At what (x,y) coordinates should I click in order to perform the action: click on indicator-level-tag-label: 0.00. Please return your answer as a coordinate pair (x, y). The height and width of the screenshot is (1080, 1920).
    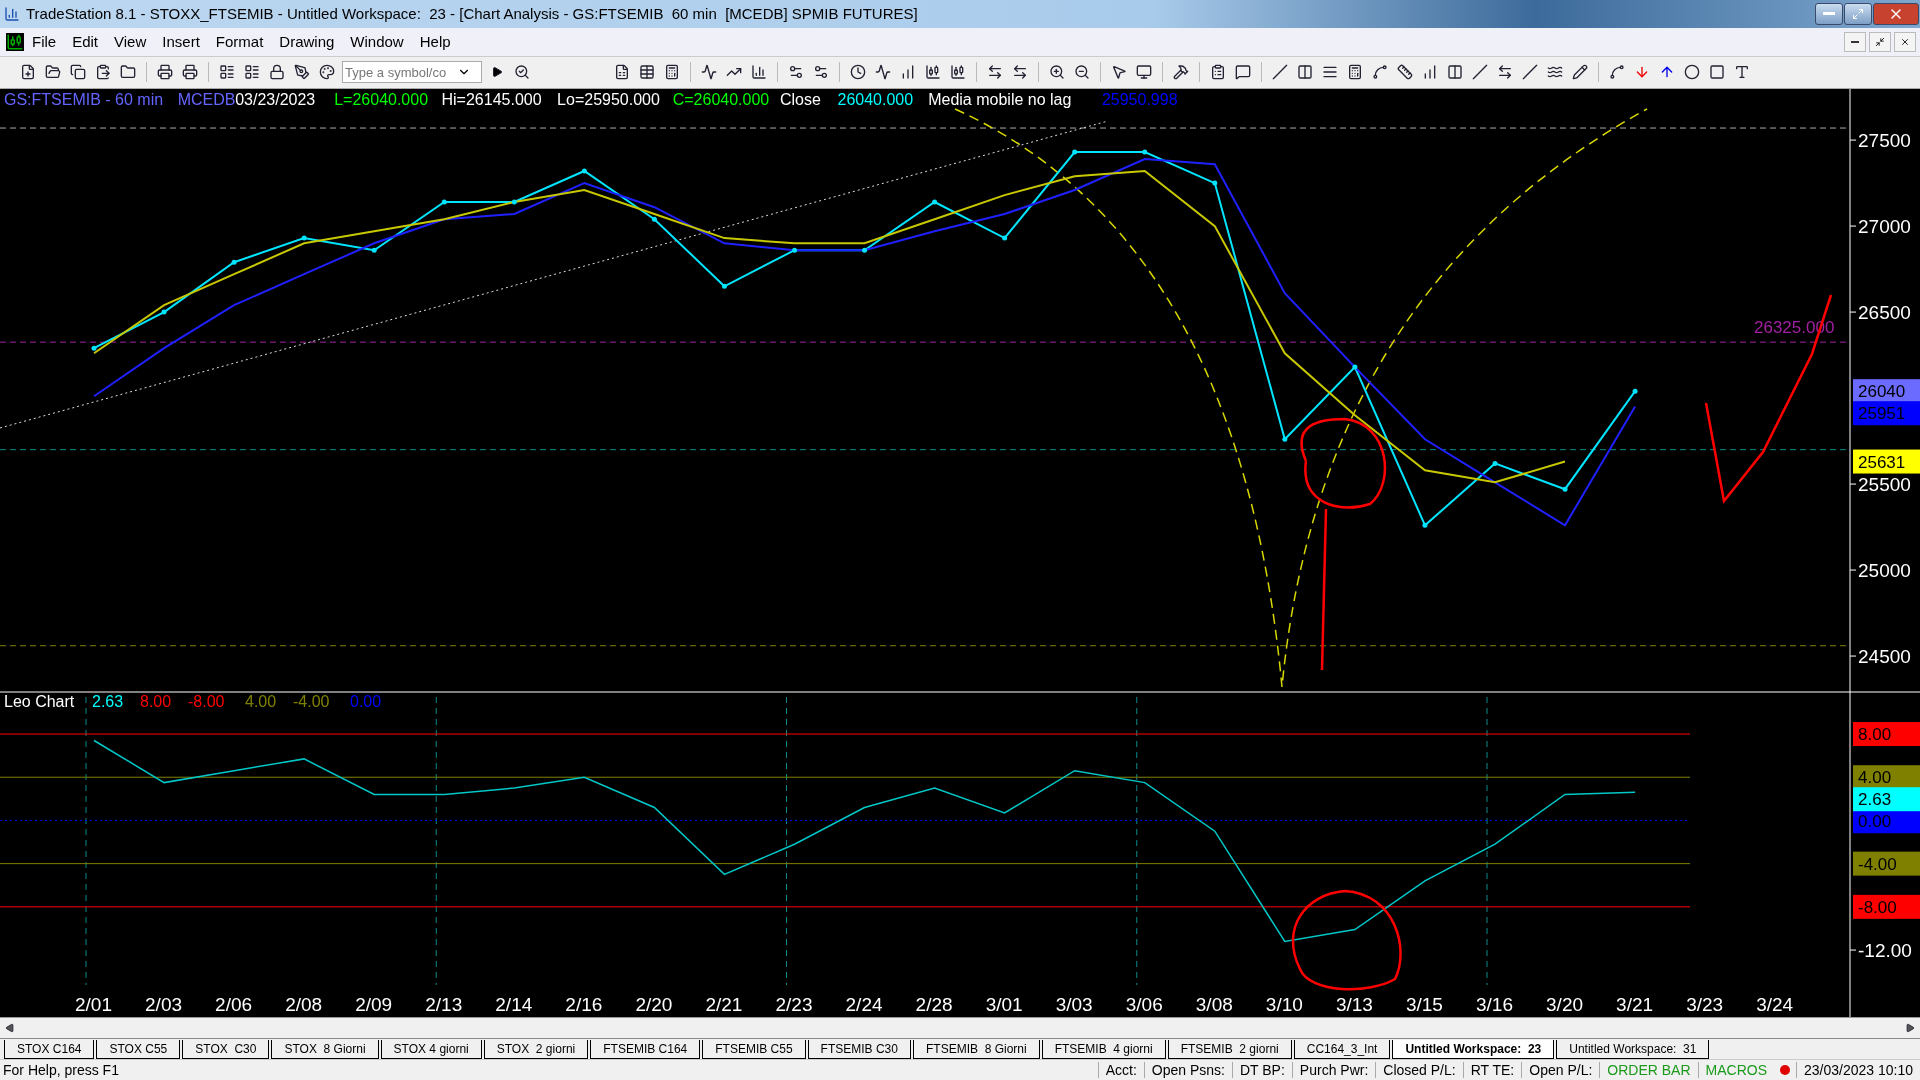
    Looking at the image, I should click on (1875, 822).